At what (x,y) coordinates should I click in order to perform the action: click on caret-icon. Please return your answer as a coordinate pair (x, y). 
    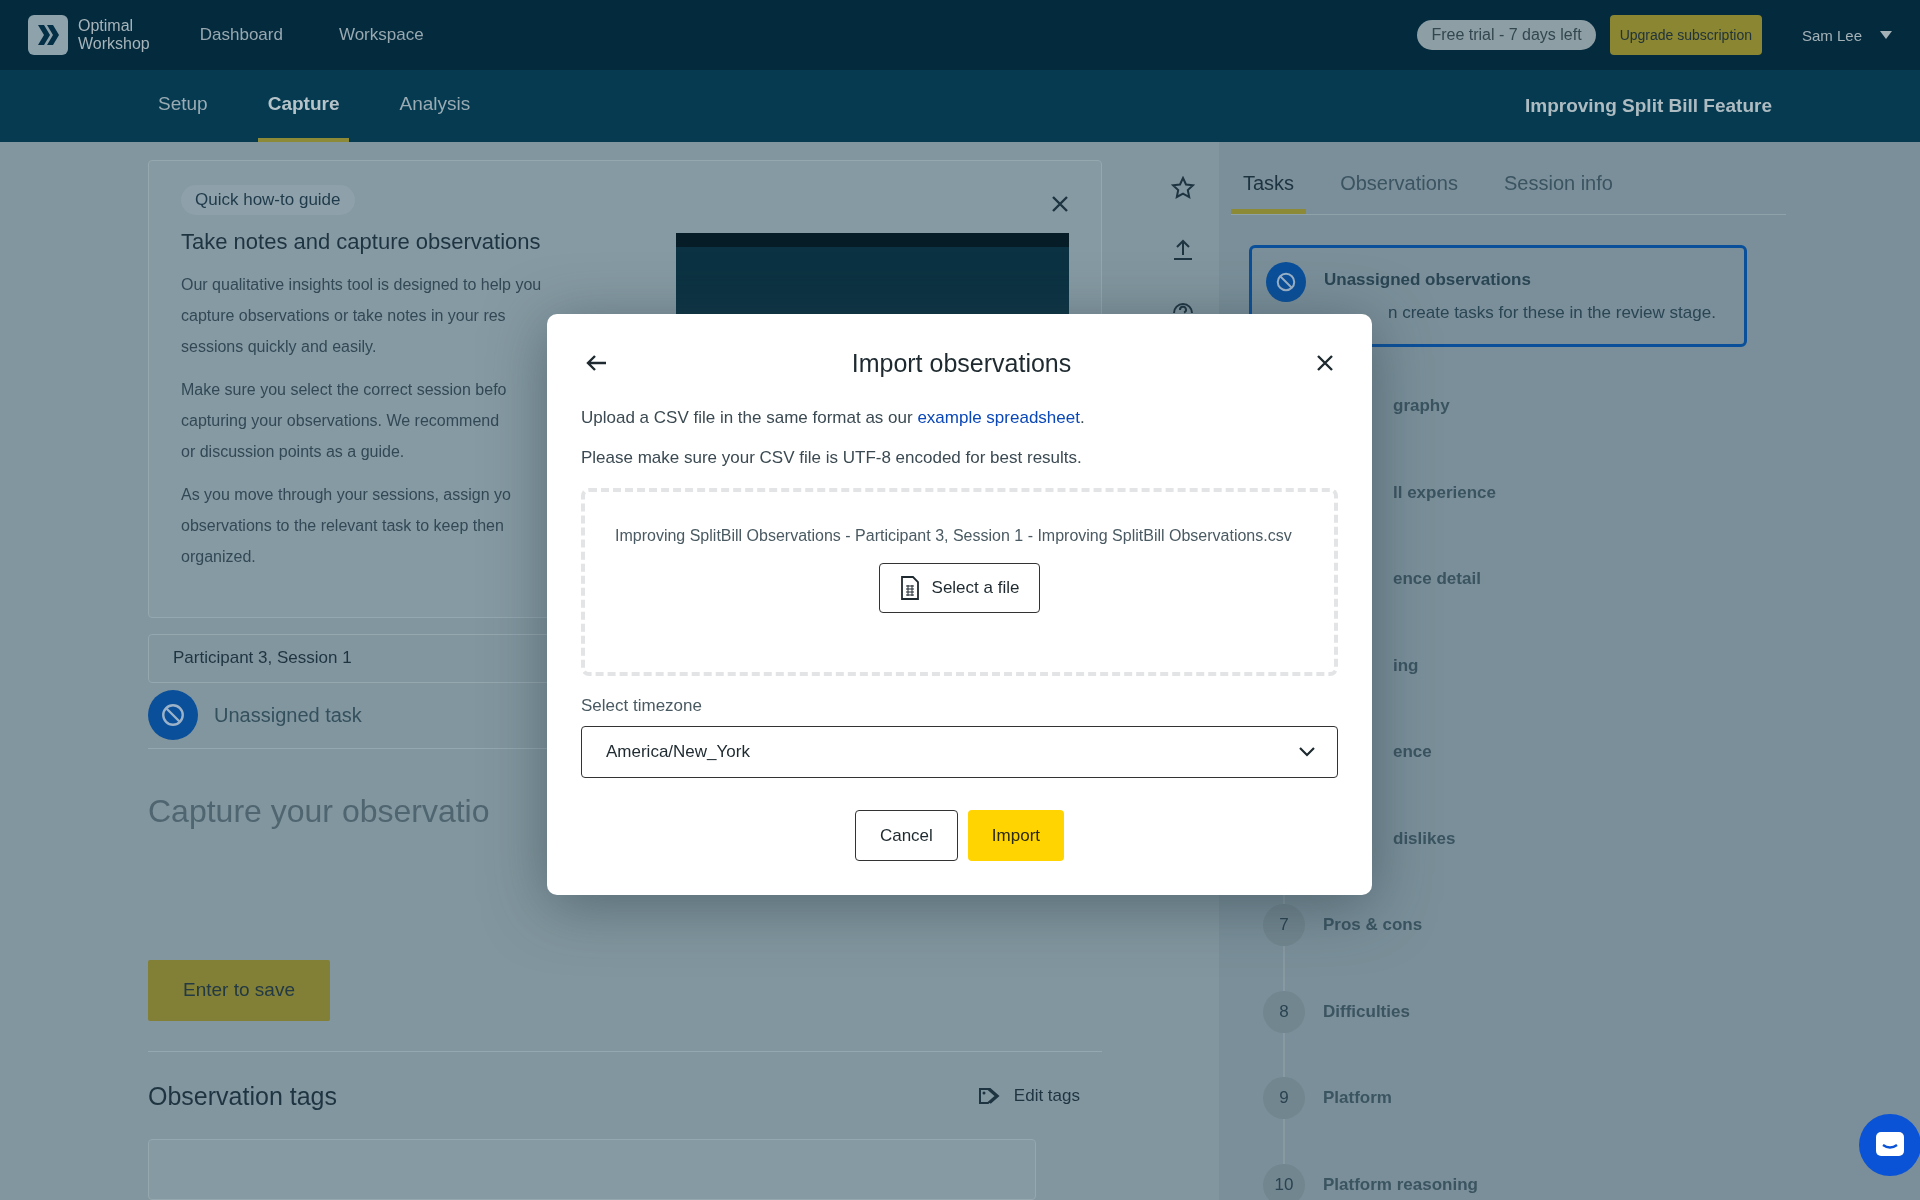
    Looking at the image, I should click on (1886, 35).